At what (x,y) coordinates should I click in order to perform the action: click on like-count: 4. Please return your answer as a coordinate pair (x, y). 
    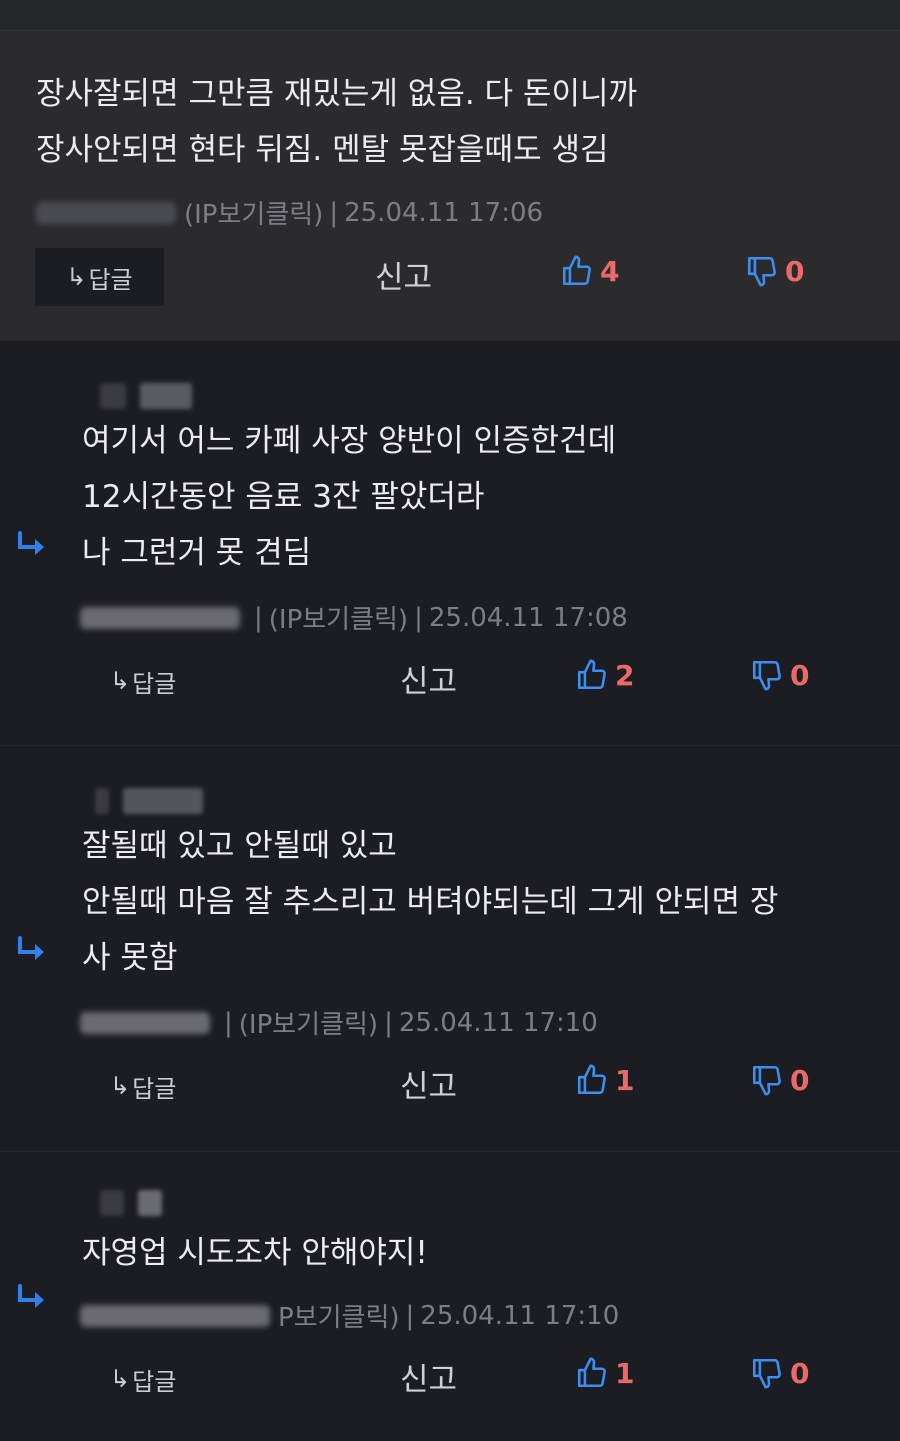
    Looking at the image, I should click on (610, 271).